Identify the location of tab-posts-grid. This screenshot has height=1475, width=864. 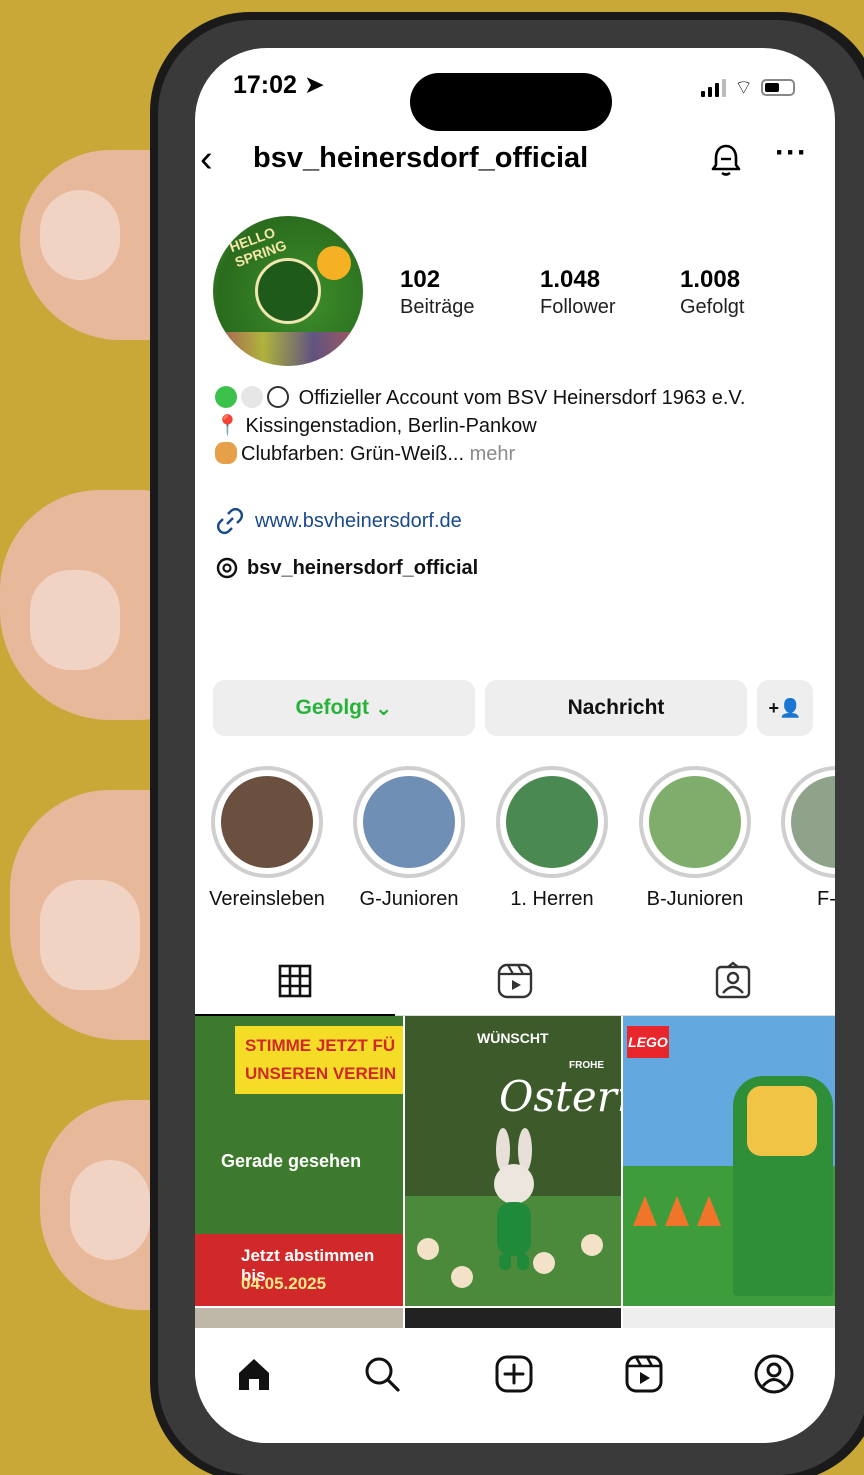
(295, 986).